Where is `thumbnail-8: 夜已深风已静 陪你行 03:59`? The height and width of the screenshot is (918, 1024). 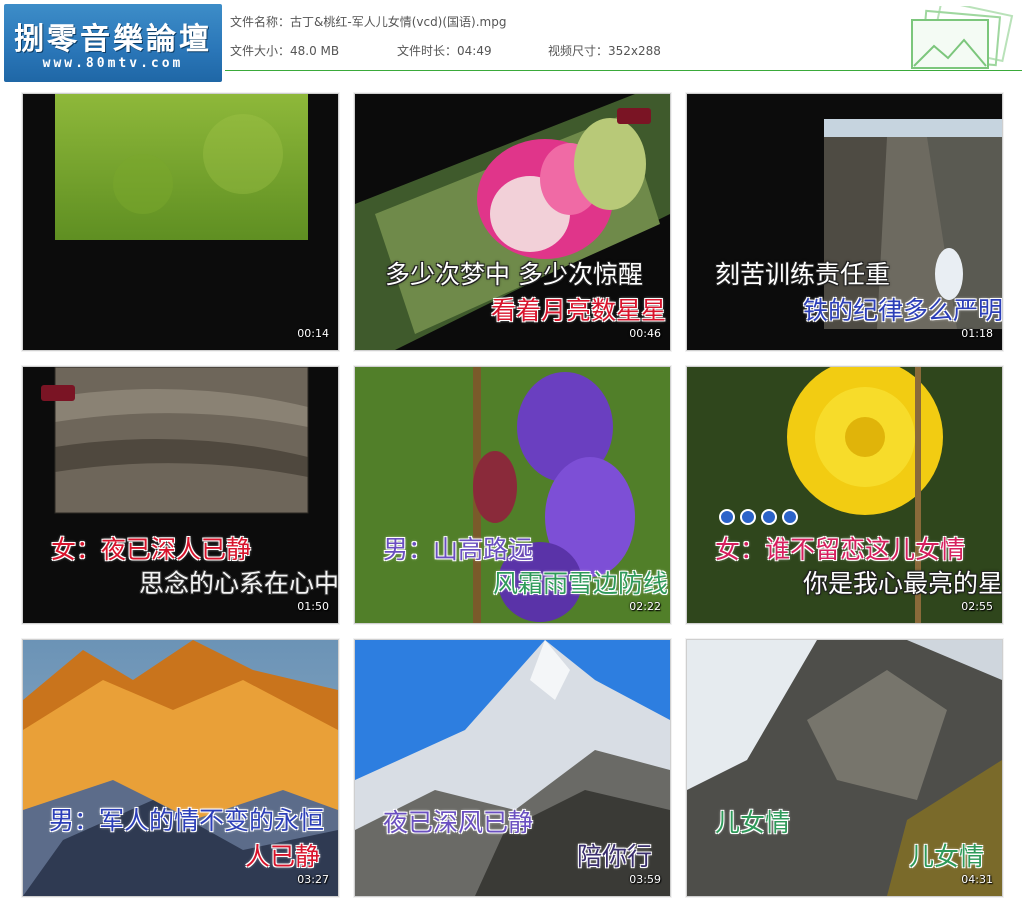
thumbnail-8: 夜已深风已静 陪你行 03:59 is located at coordinates (512, 768).